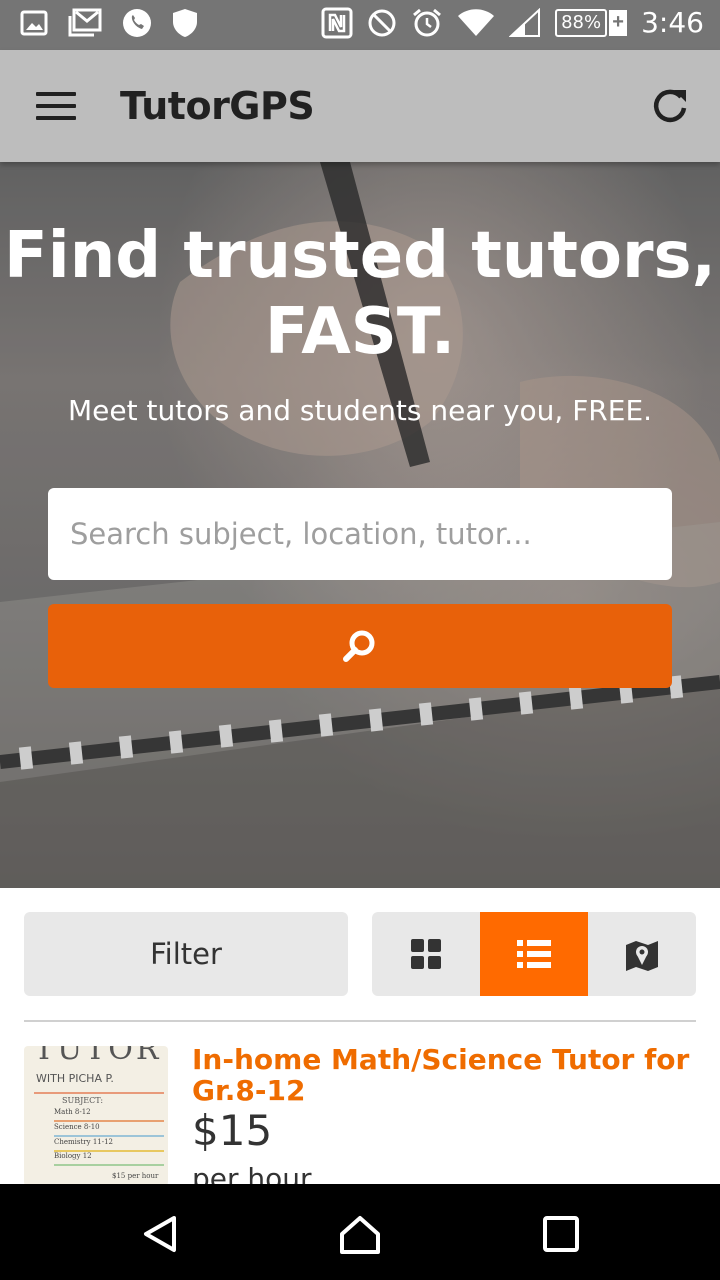 The height and width of the screenshot is (1280, 720). What do you see at coordinates (670, 106) in the screenshot?
I see `refresh-icon` at bounding box center [670, 106].